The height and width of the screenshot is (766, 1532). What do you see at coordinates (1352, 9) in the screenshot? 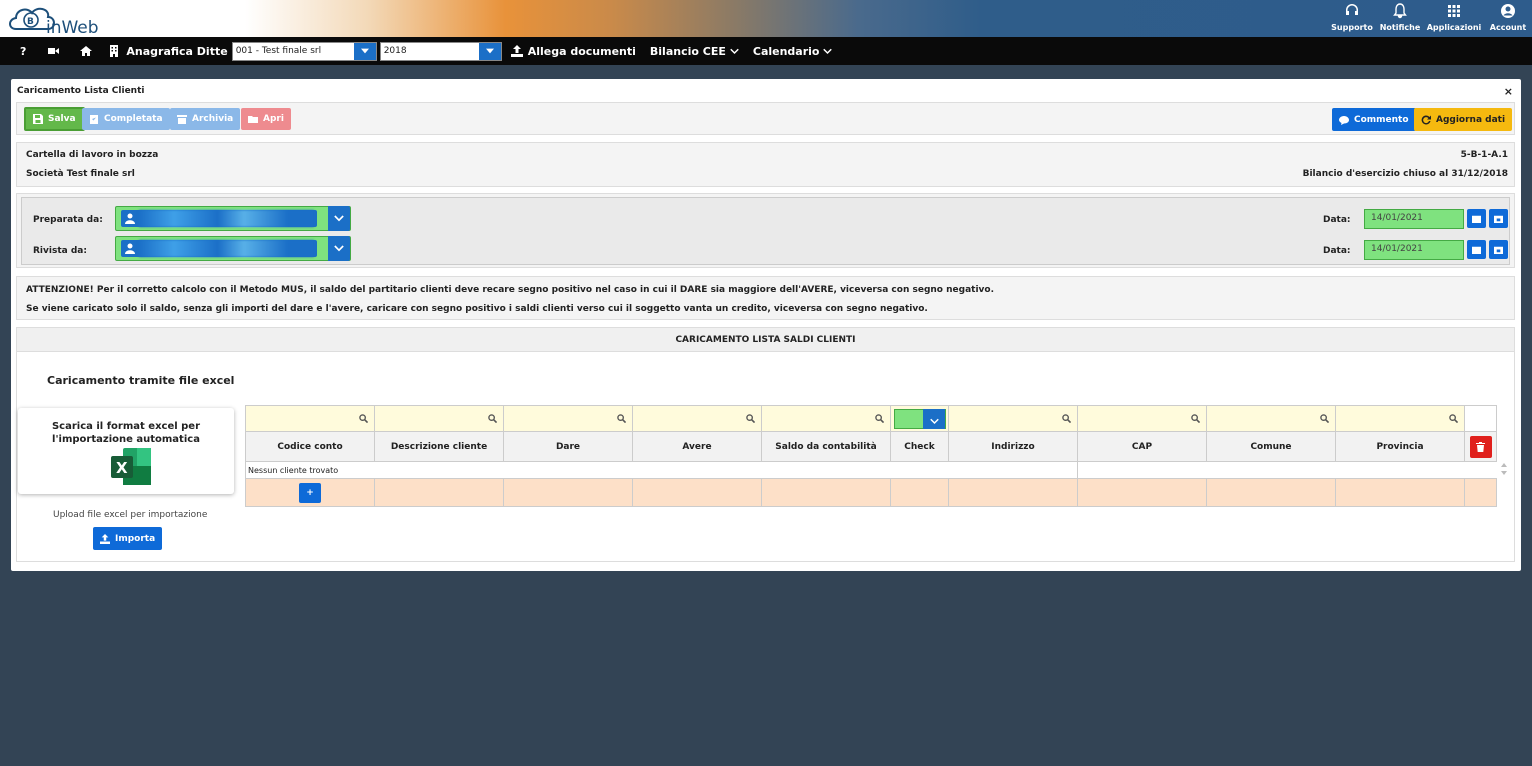
I see `headset-icon` at bounding box center [1352, 9].